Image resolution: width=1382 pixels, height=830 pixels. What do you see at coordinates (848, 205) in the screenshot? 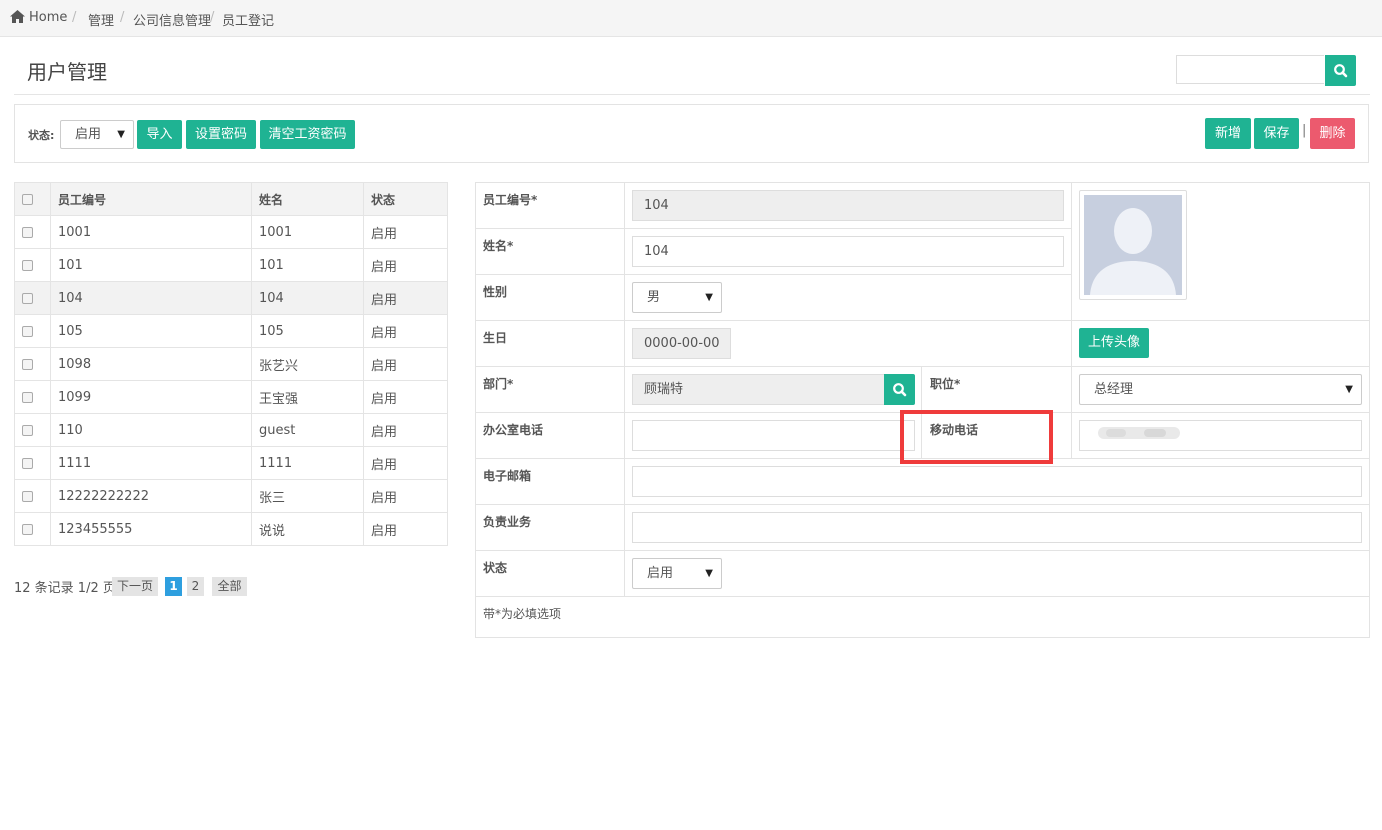
I see `emp-id-field: 104` at bounding box center [848, 205].